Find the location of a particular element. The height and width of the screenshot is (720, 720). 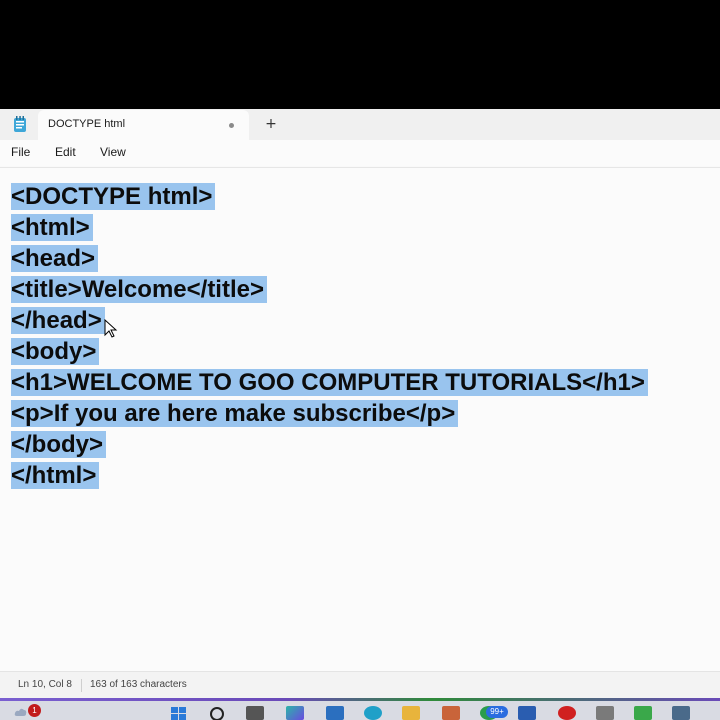

edge-icon is located at coordinates (373, 713).